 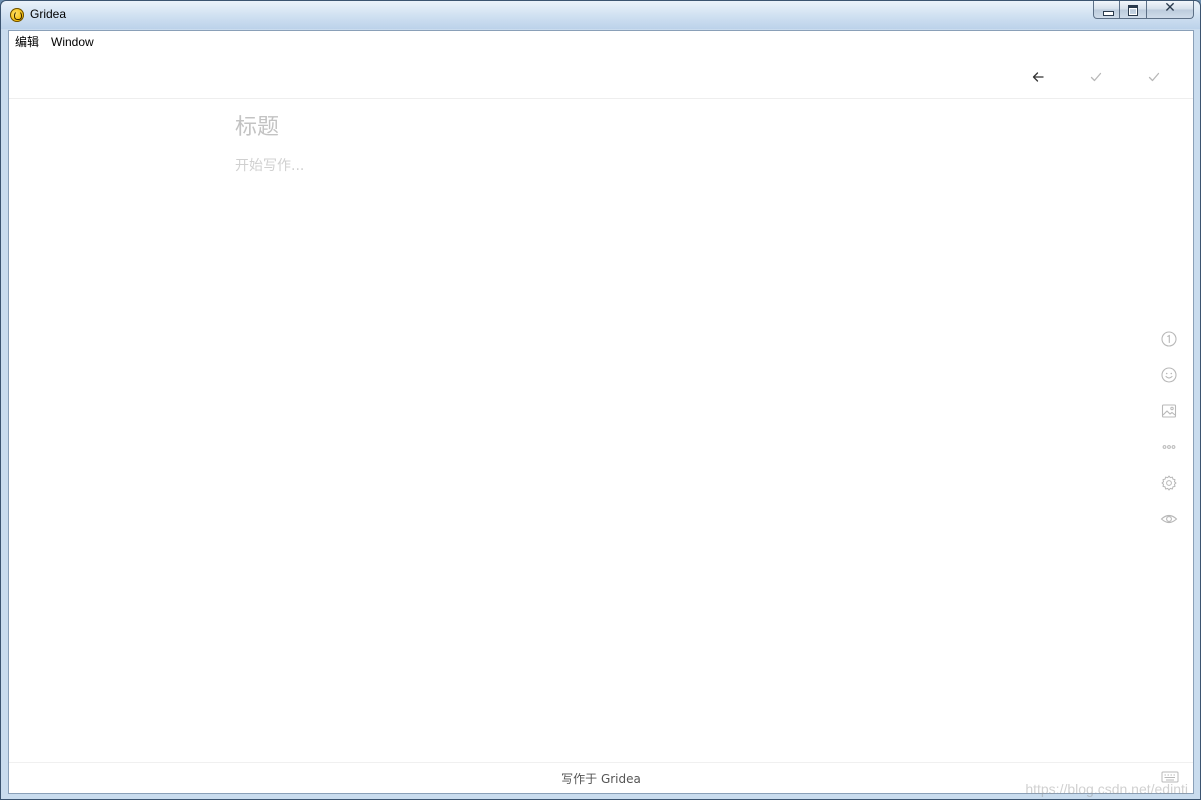 I want to click on publish-button, so click(x=1154, y=77).